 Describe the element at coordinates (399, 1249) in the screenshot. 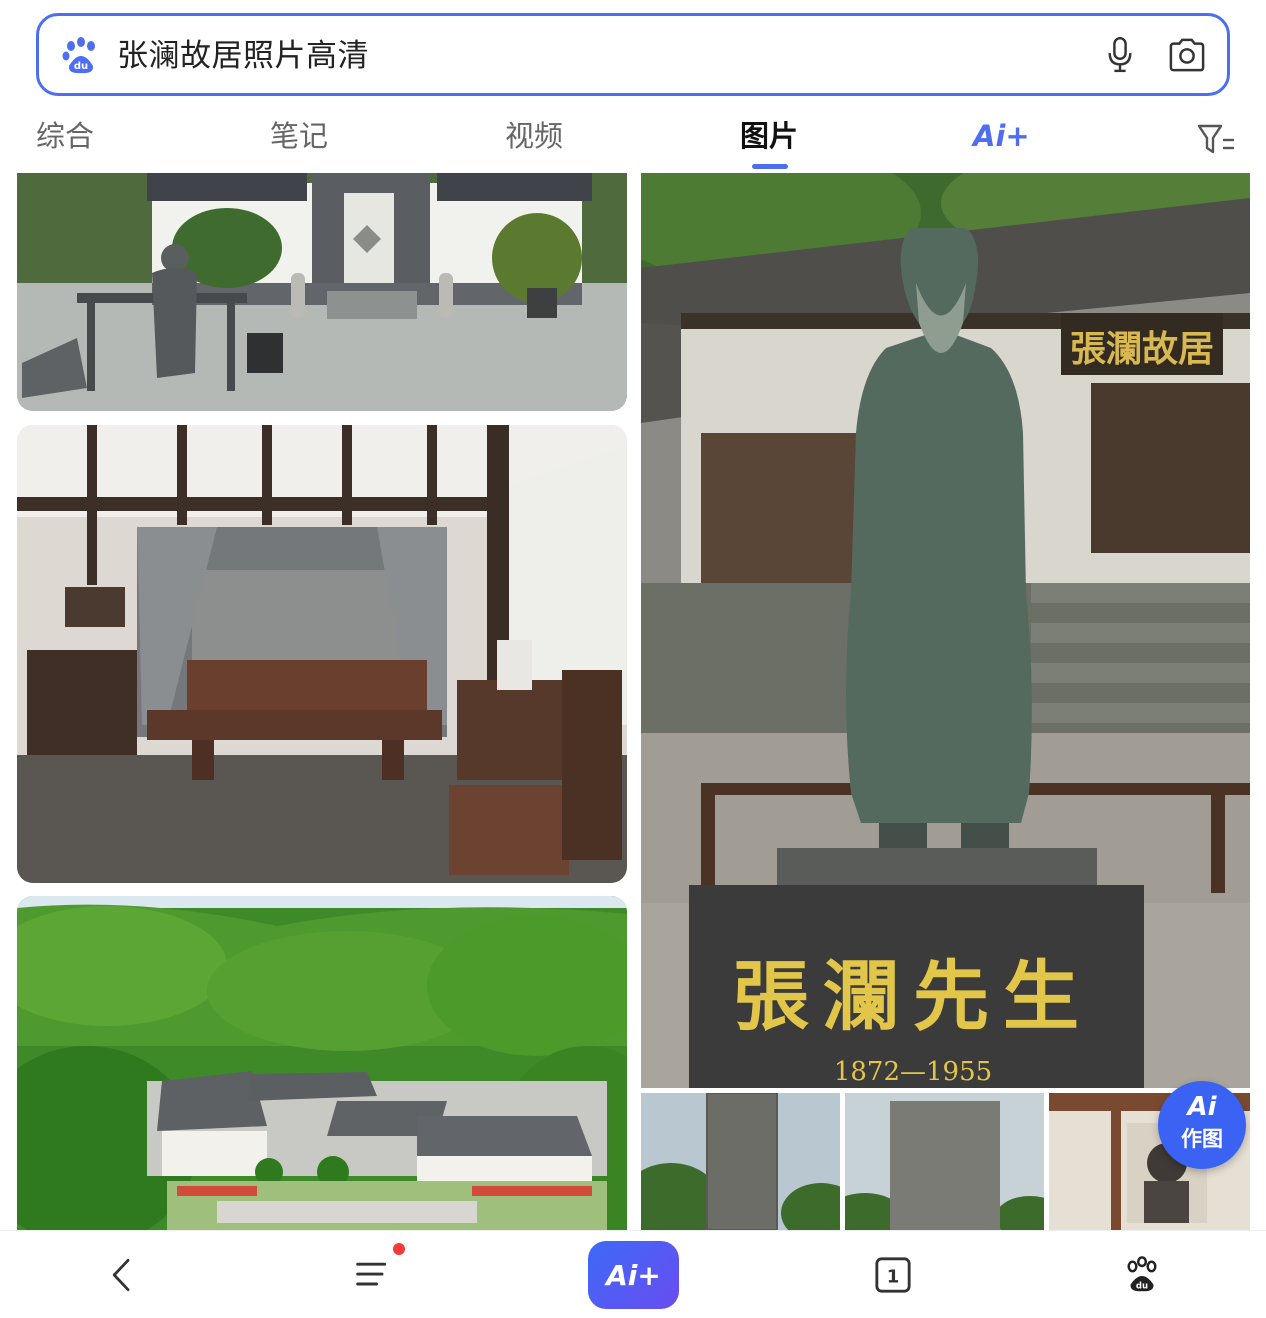

I see `notification-dot` at that location.